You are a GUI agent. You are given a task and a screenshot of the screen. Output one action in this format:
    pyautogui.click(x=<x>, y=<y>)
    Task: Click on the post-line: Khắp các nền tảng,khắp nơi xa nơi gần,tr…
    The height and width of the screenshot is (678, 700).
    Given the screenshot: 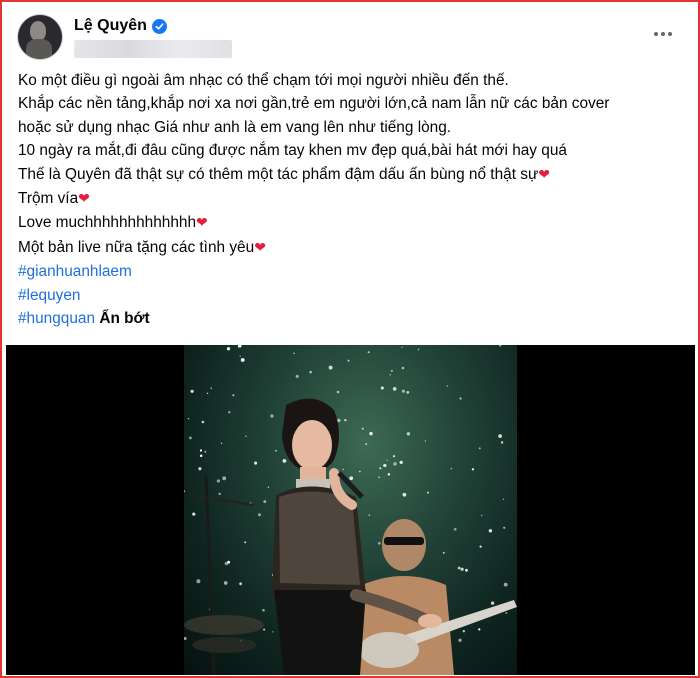 What is the action you would take?
    pyautogui.click(x=314, y=104)
    